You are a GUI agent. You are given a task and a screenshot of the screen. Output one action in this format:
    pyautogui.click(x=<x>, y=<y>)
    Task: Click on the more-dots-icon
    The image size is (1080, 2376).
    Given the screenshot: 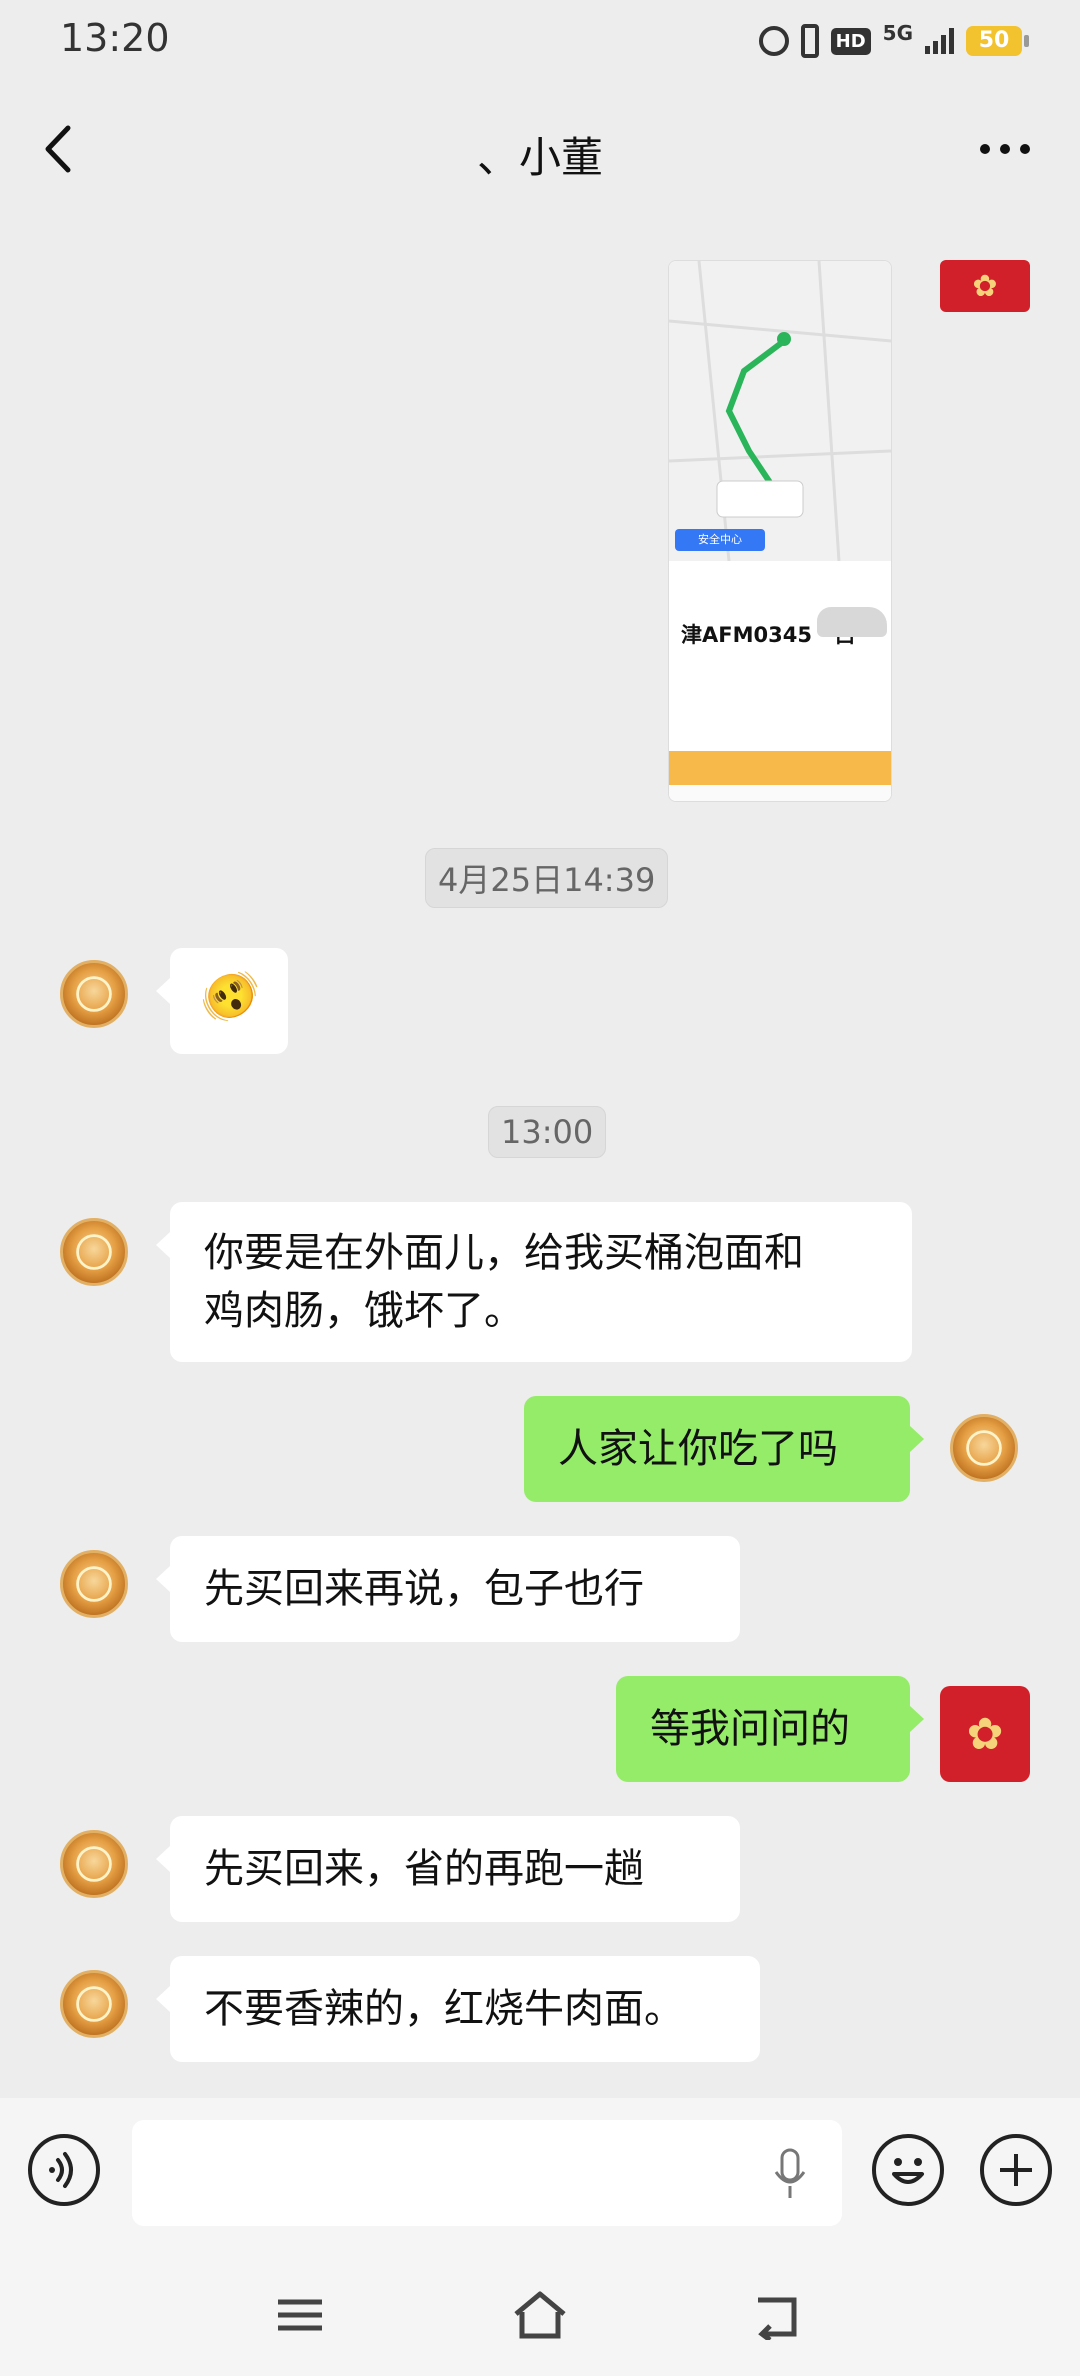 What is the action you would take?
    pyautogui.click(x=1005, y=149)
    